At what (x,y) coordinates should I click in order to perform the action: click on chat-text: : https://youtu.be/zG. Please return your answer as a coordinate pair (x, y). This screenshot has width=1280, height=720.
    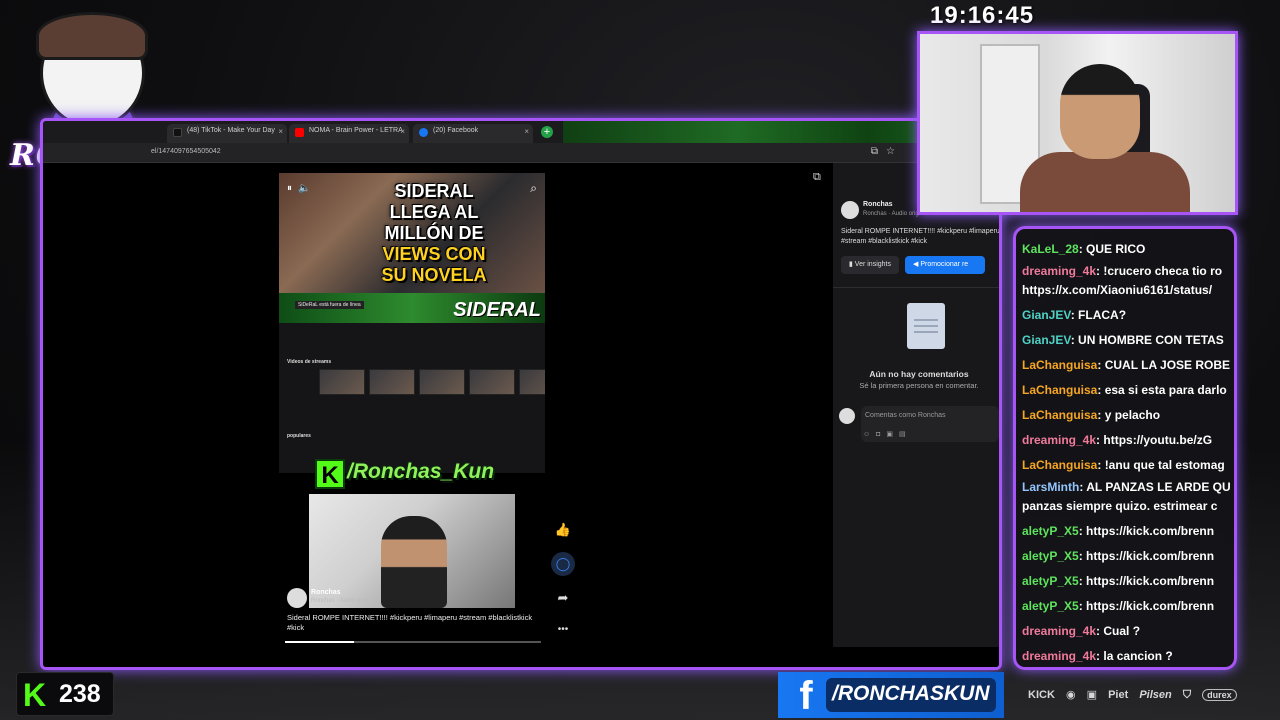
    Looking at the image, I should click on (1154, 440).